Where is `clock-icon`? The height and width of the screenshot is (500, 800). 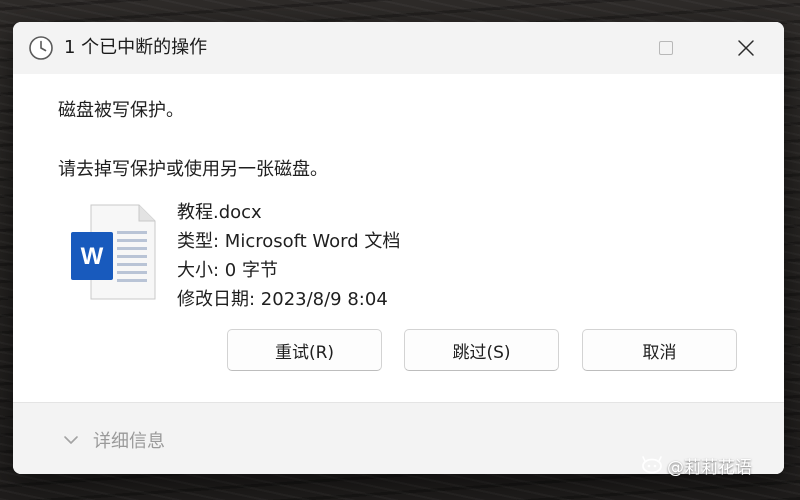
clock-icon is located at coordinates (41, 48).